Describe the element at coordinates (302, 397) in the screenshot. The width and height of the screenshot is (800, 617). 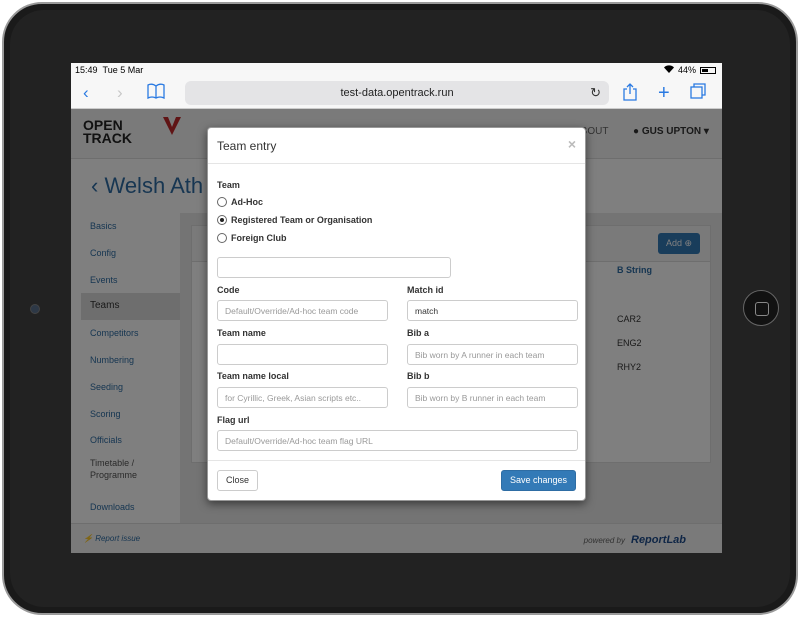
I see `team-name-local-field` at that location.